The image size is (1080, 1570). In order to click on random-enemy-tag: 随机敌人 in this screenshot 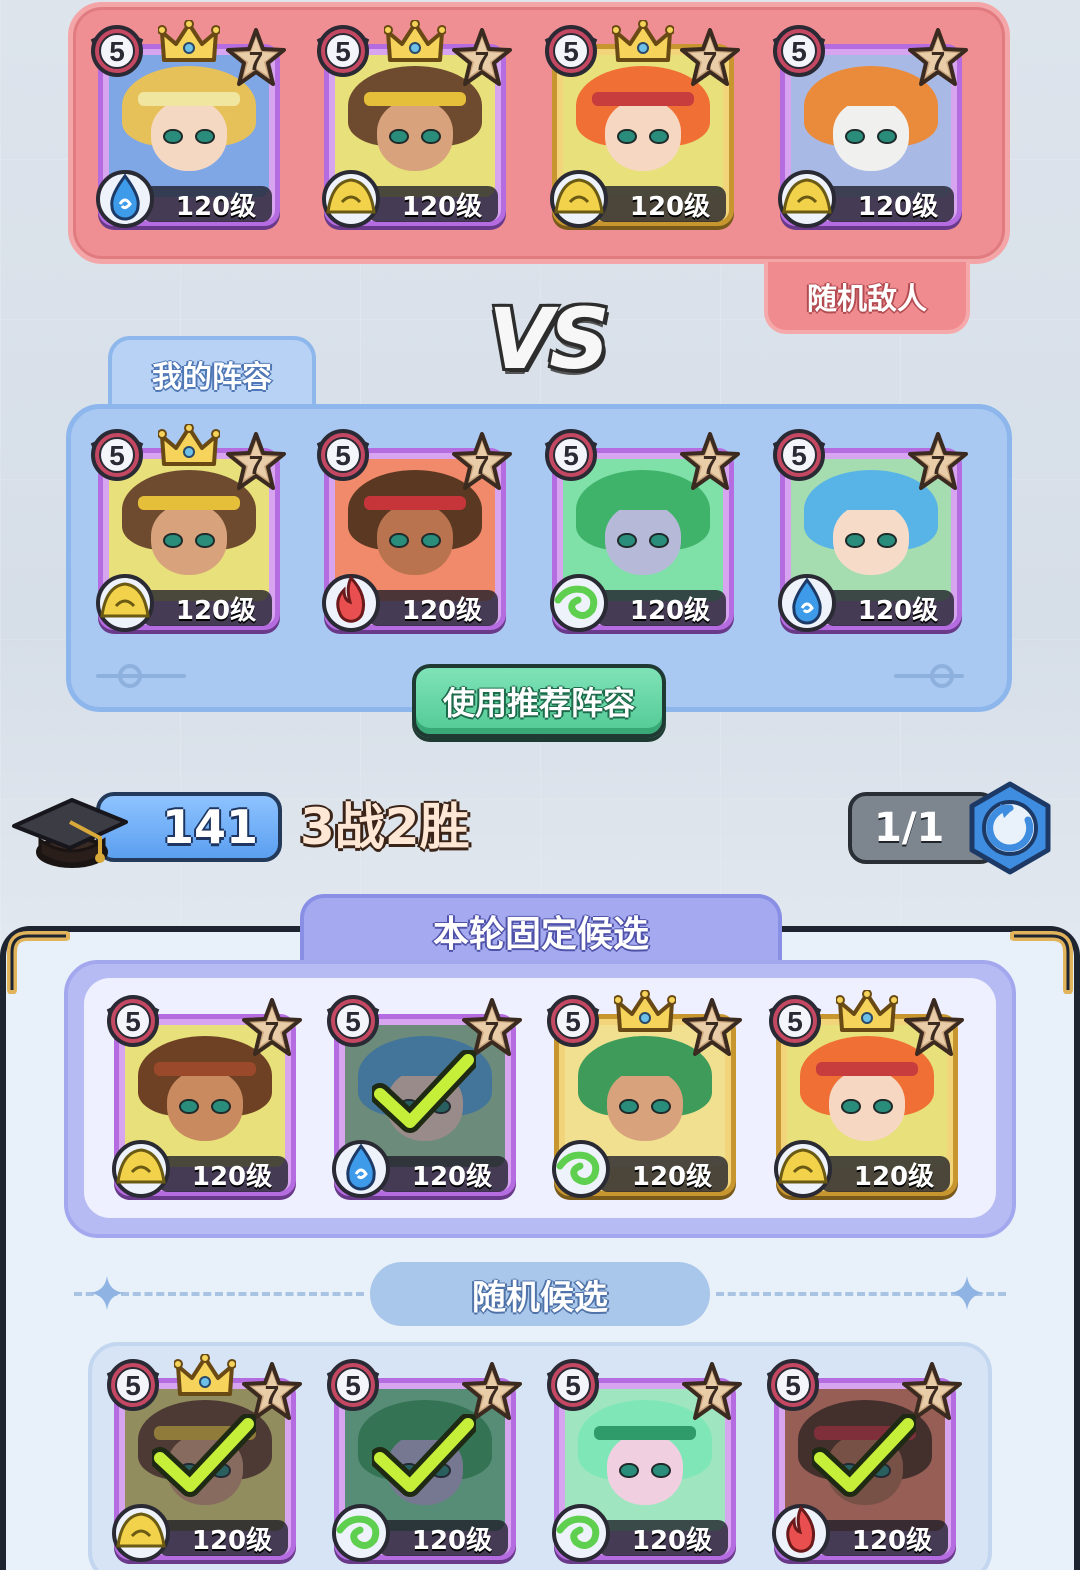, I will do `click(867, 298)`.